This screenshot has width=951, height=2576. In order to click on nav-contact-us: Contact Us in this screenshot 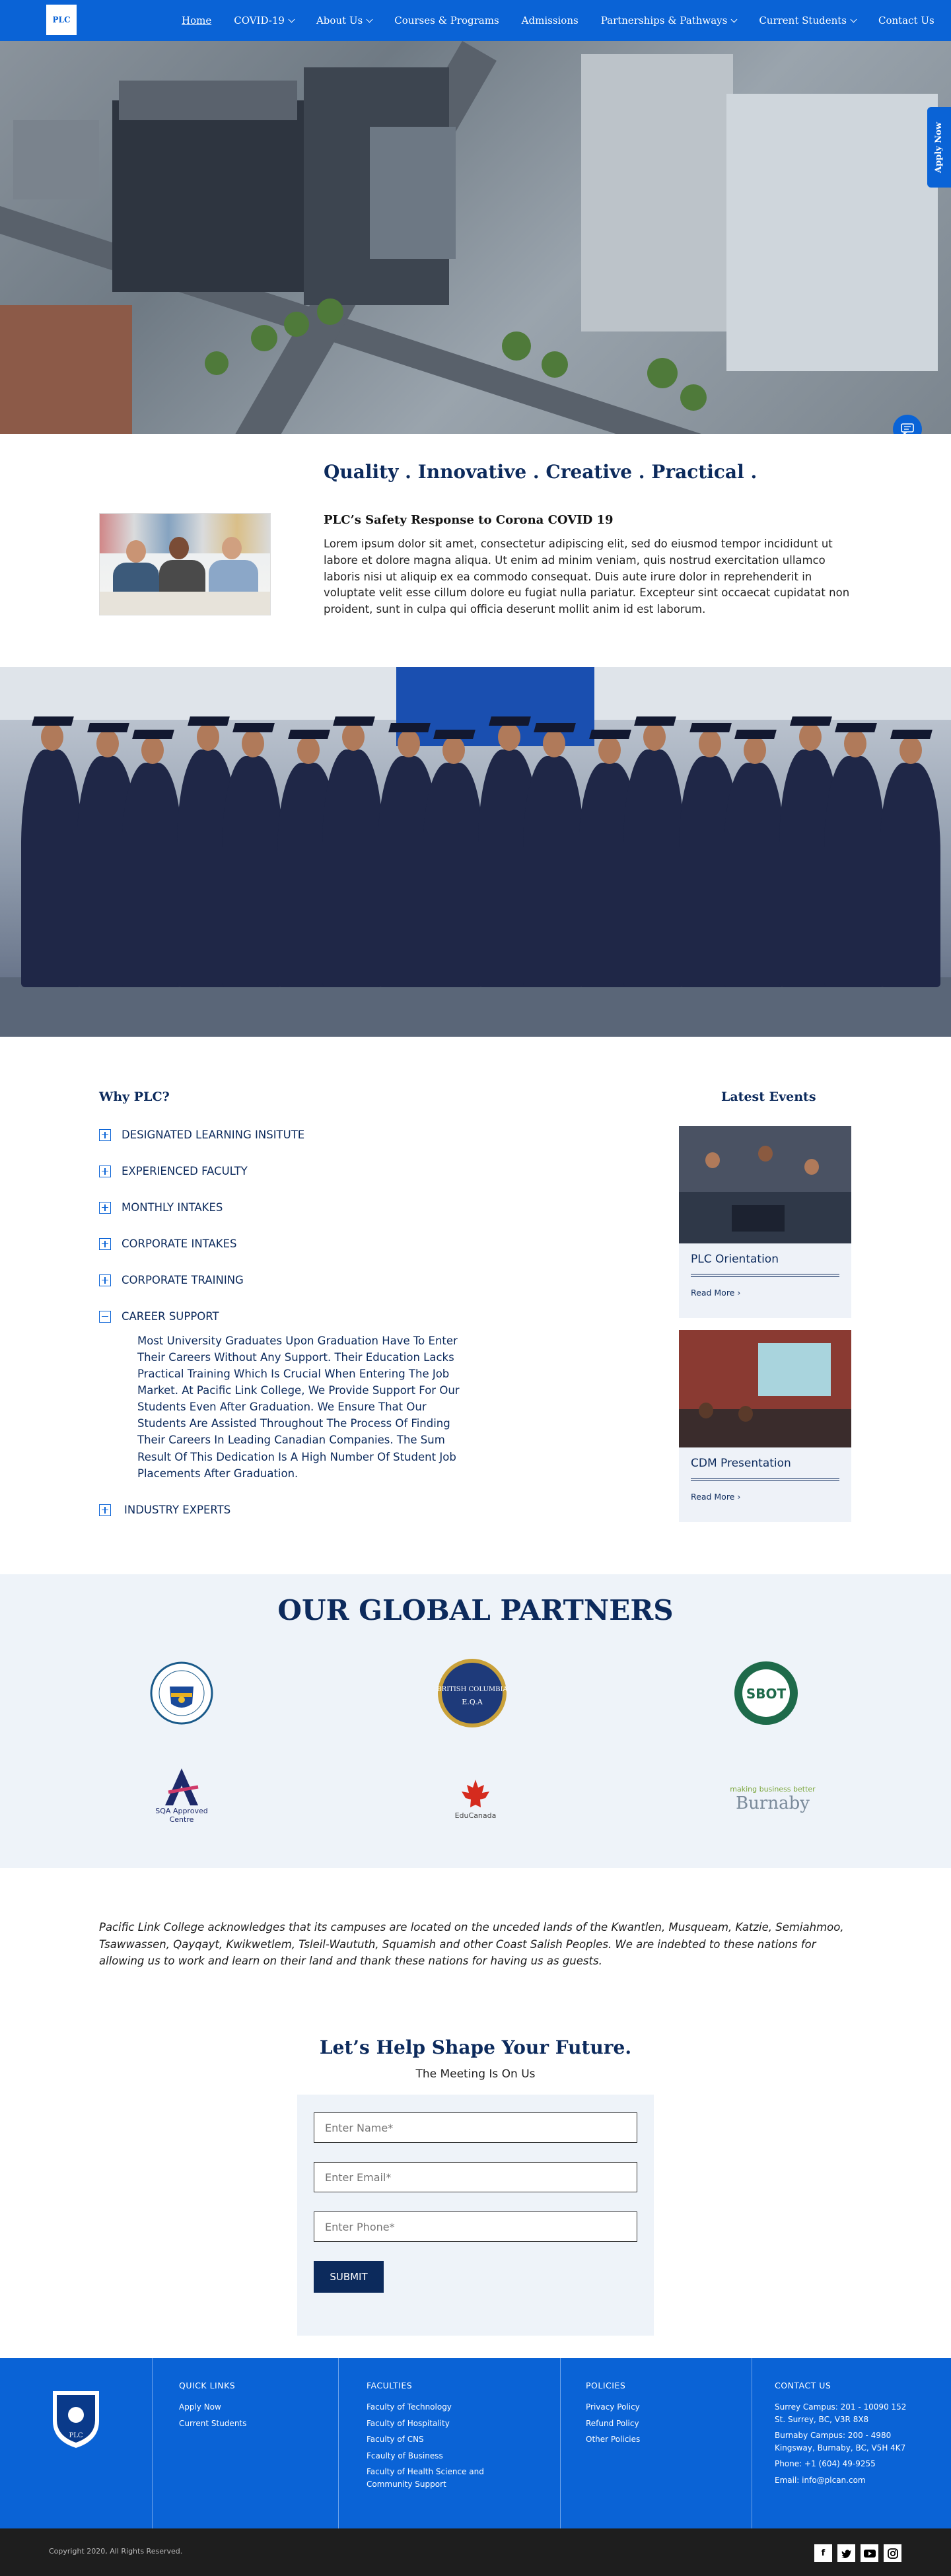, I will do `click(906, 21)`.